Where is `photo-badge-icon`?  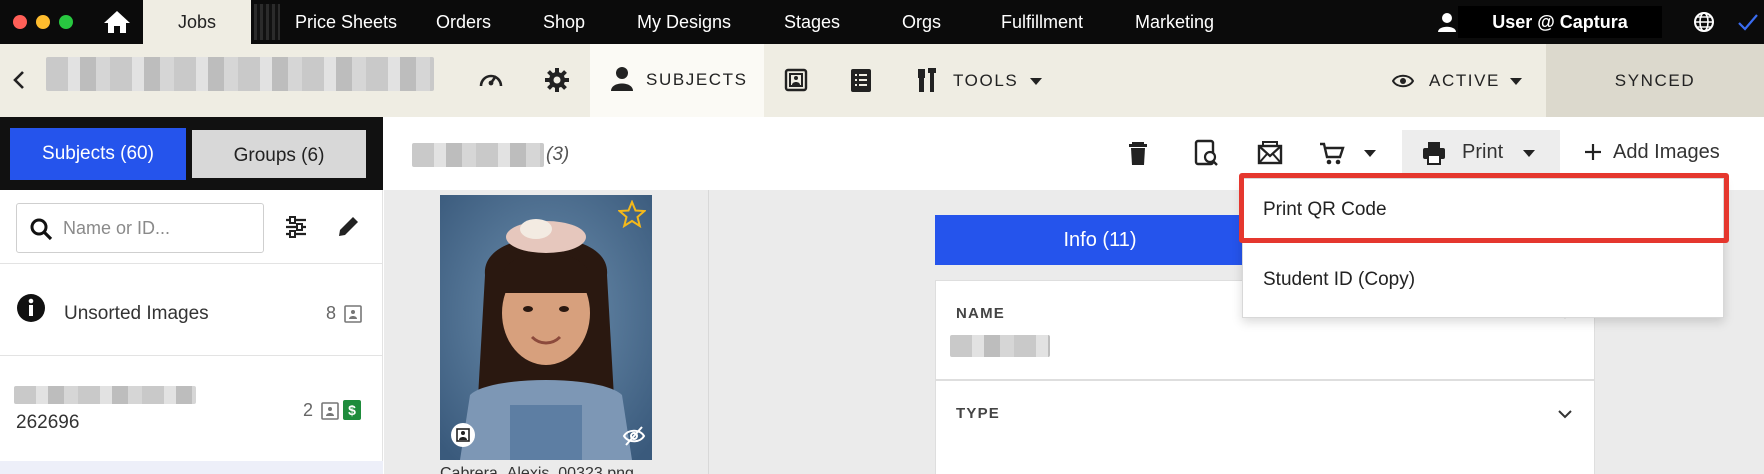
photo-badge-icon is located at coordinates (463, 435).